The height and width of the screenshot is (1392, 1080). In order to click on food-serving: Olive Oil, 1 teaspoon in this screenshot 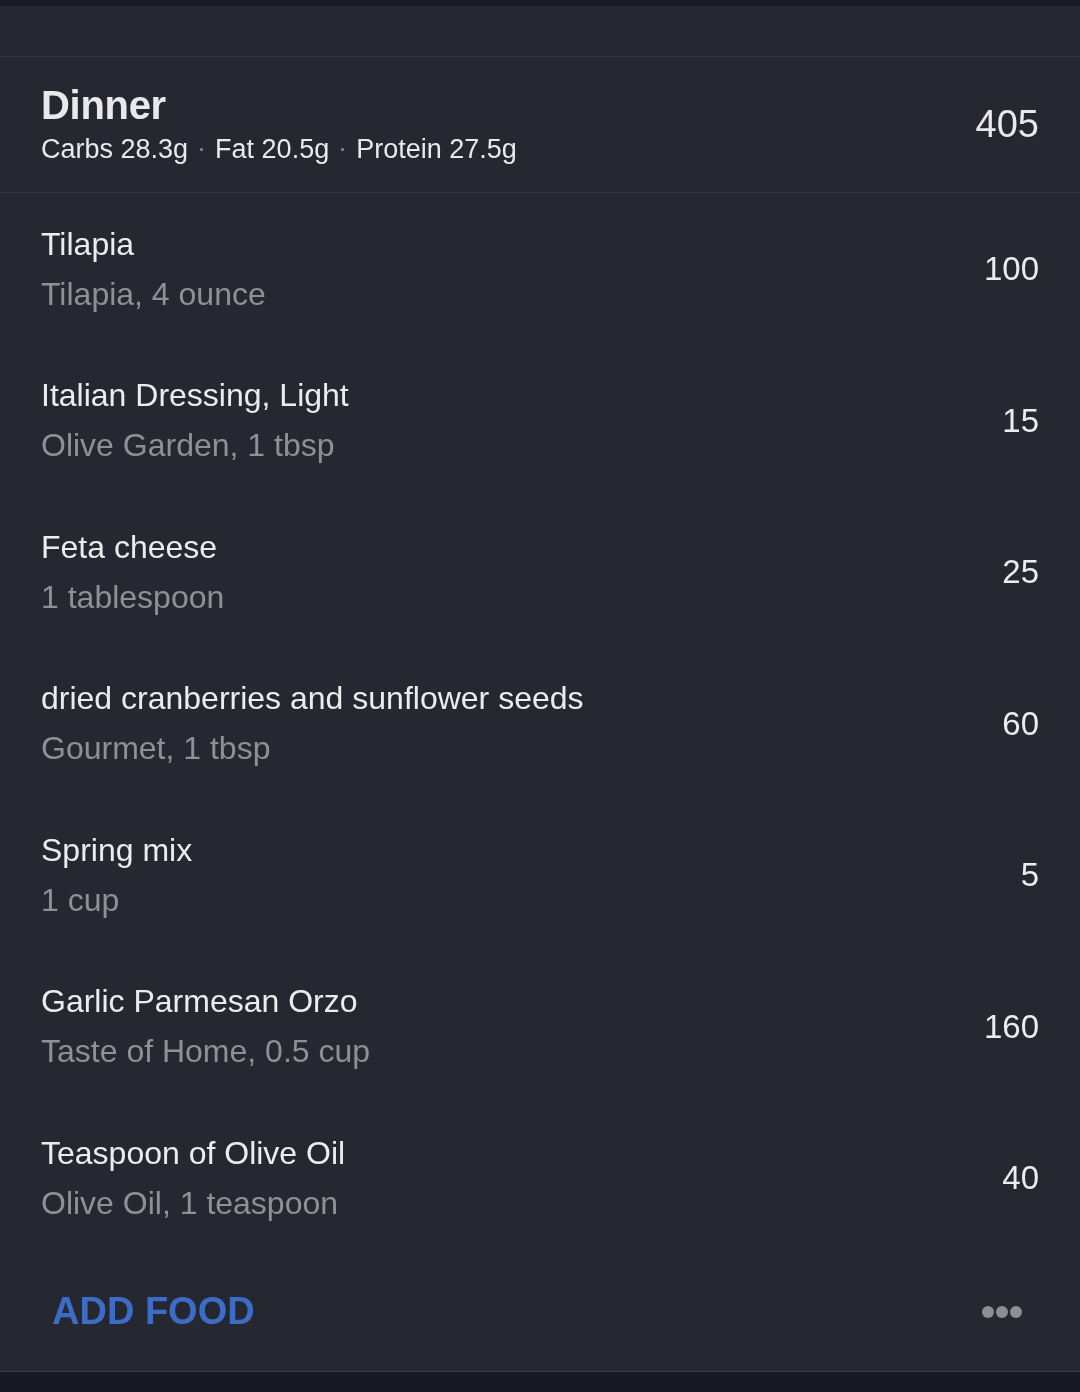, I will do `click(190, 1203)`.